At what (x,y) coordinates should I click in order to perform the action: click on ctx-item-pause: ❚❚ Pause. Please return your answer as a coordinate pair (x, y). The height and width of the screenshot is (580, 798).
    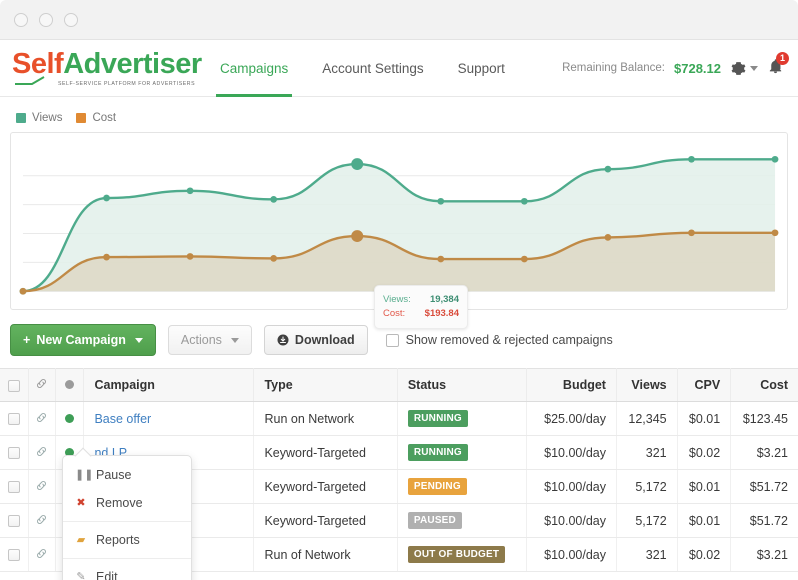
    Looking at the image, I should click on (127, 475).